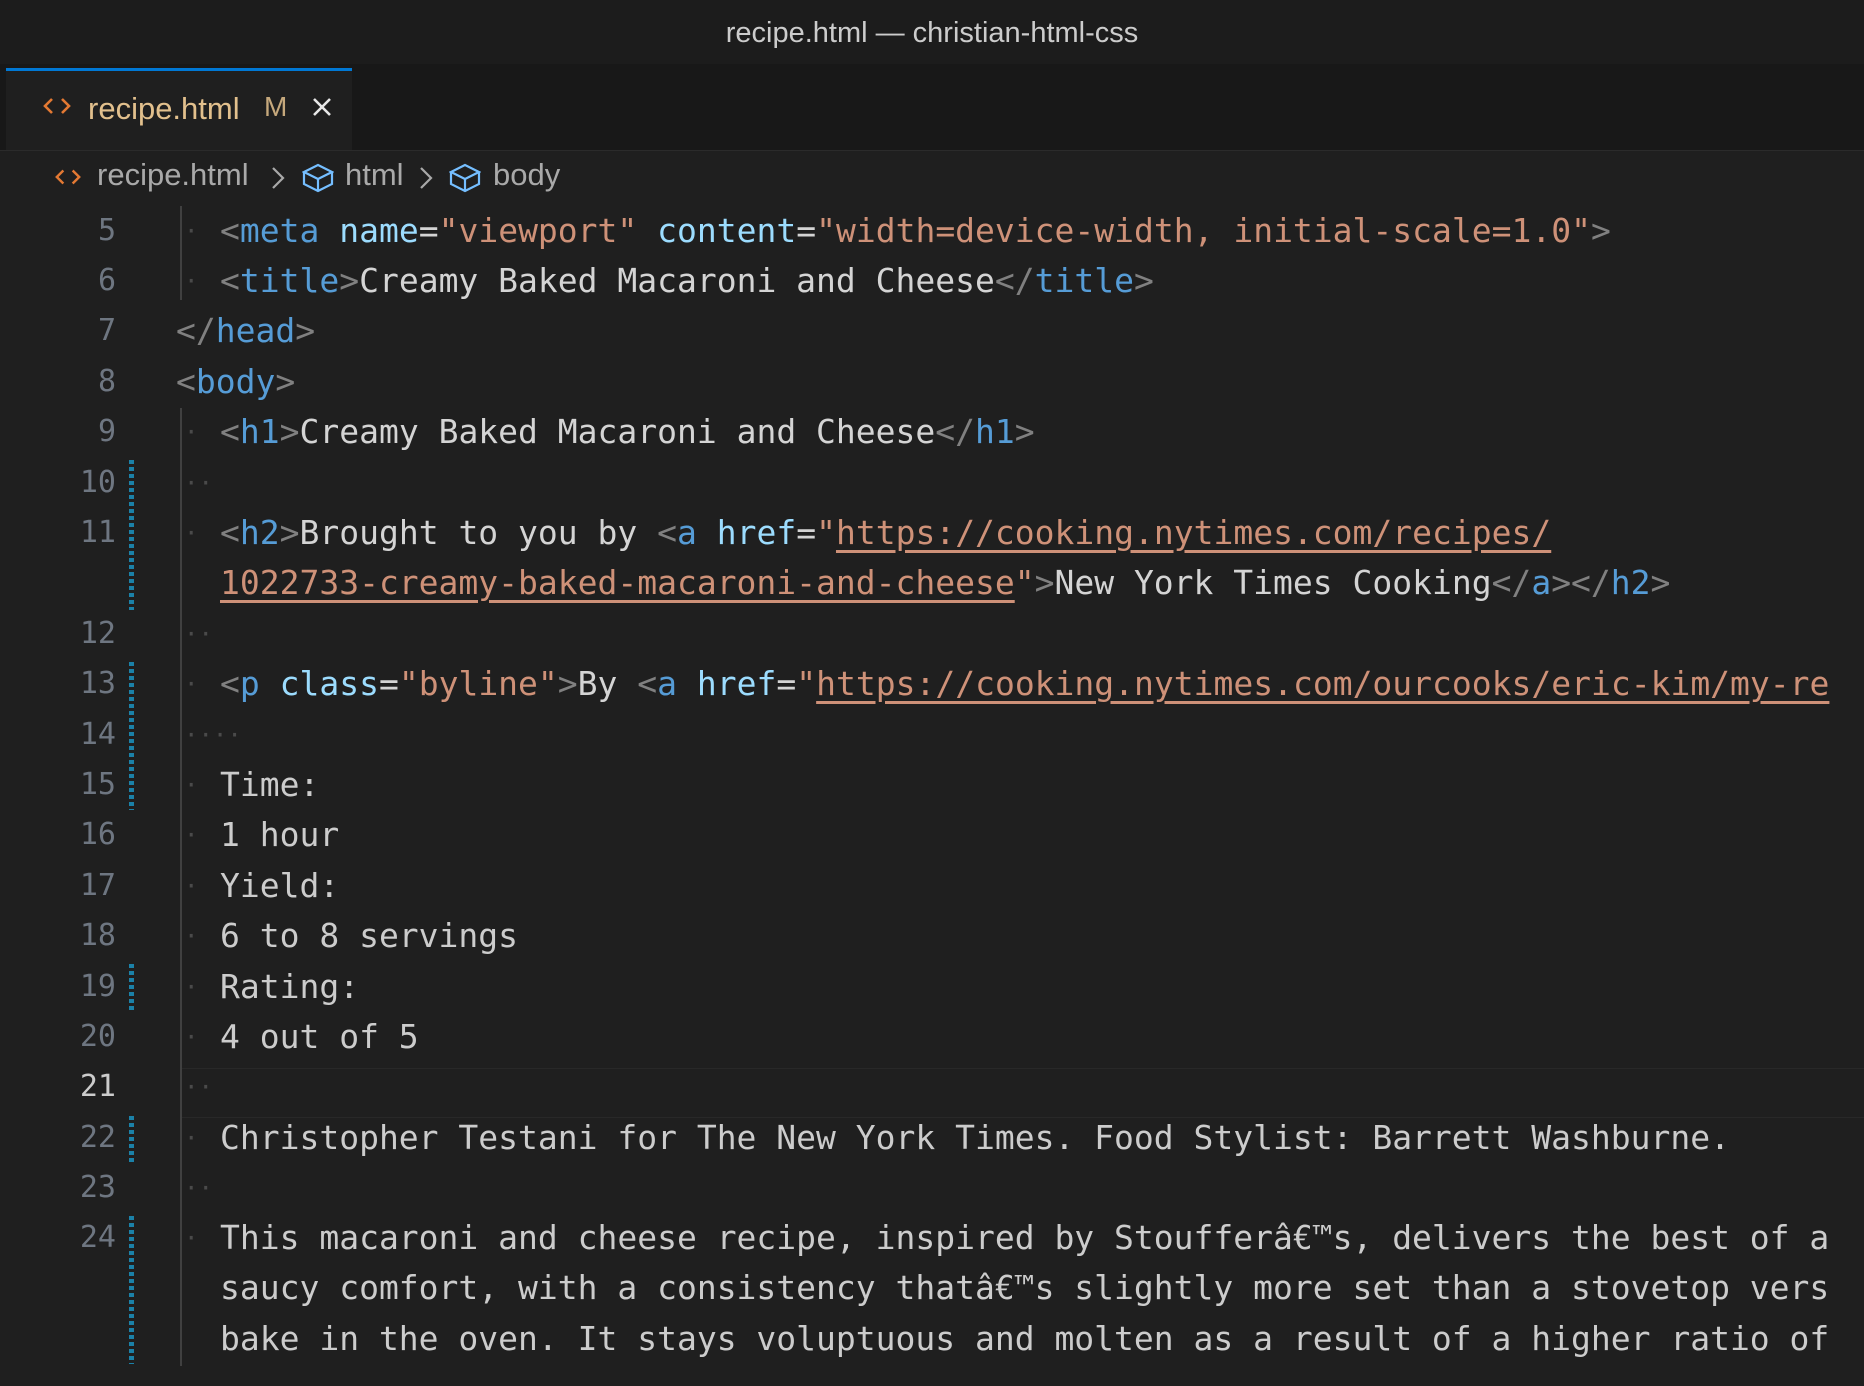  I want to click on code-line: Rating:, so click(290, 986).